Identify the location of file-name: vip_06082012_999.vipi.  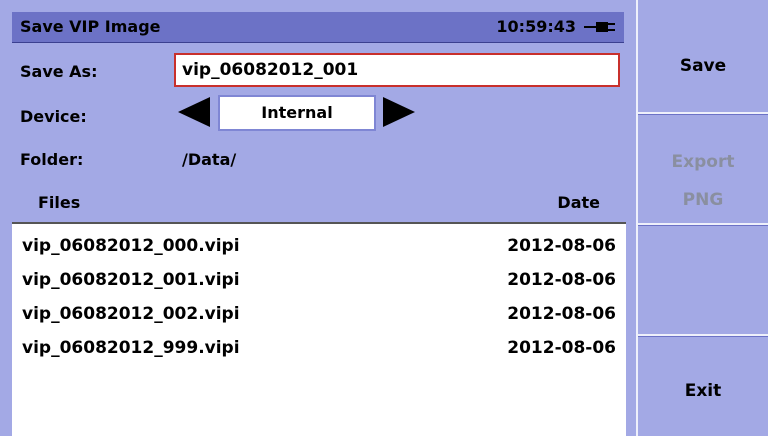
(131, 348).